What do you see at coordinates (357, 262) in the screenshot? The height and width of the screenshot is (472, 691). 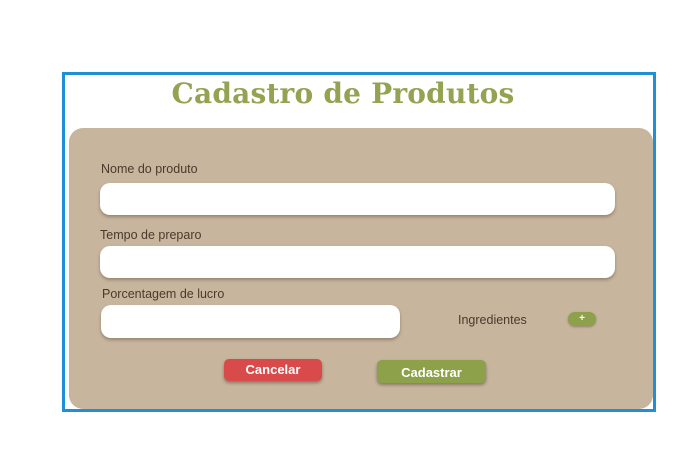 I see `prep-time-input` at bounding box center [357, 262].